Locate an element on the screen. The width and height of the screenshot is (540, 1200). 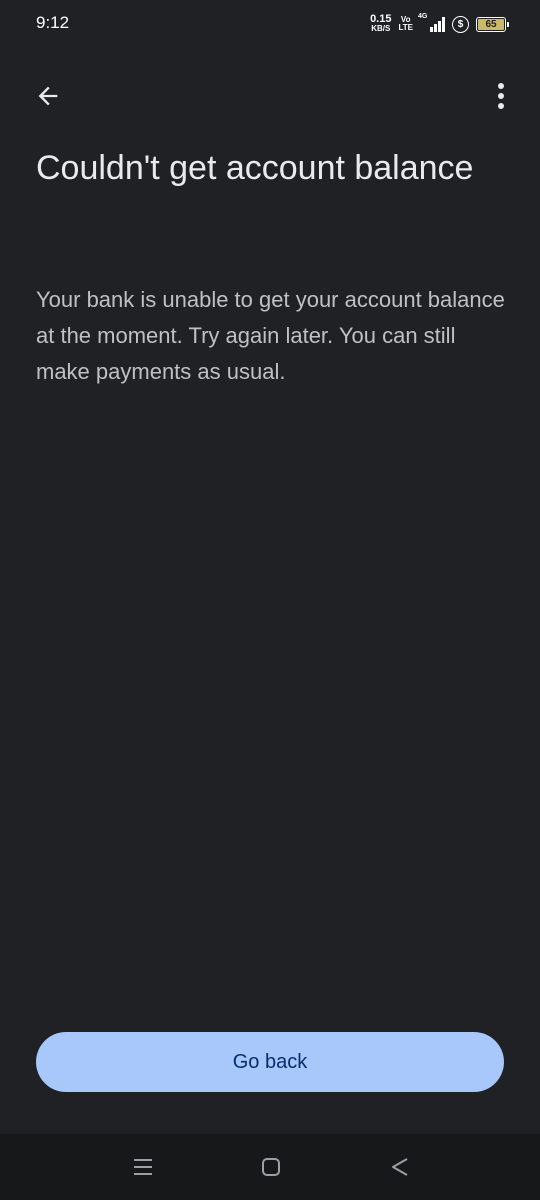
nav-back-button is located at coordinates (400, 1167).